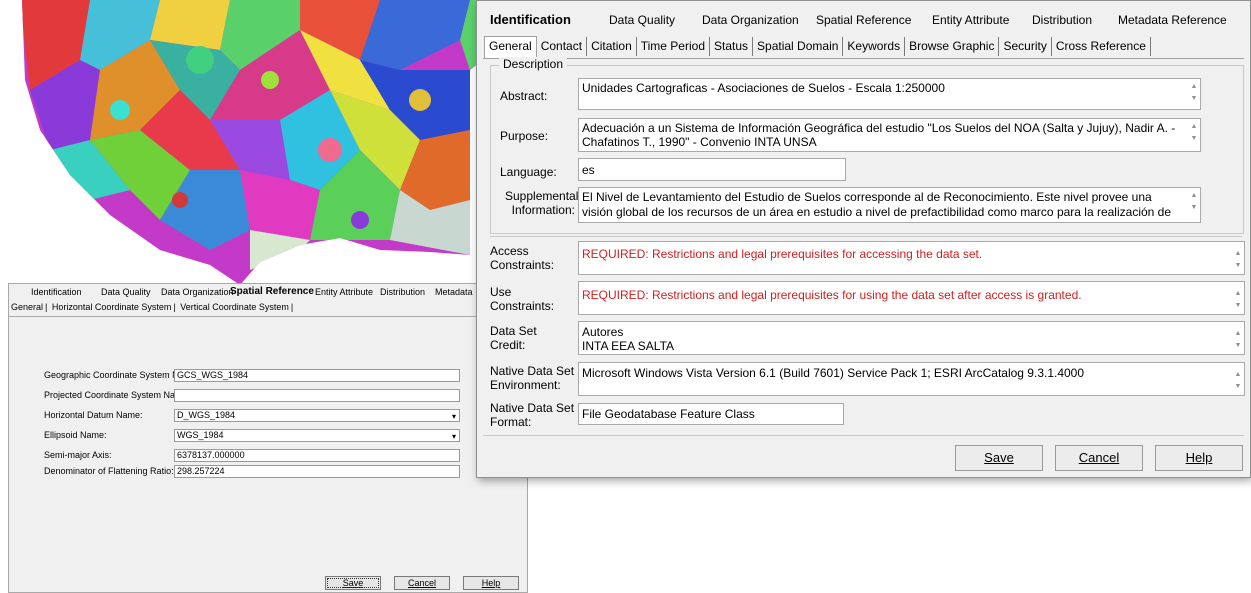  What do you see at coordinates (863, 58) in the screenshot?
I see `front-tab-divider` at bounding box center [863, 58].